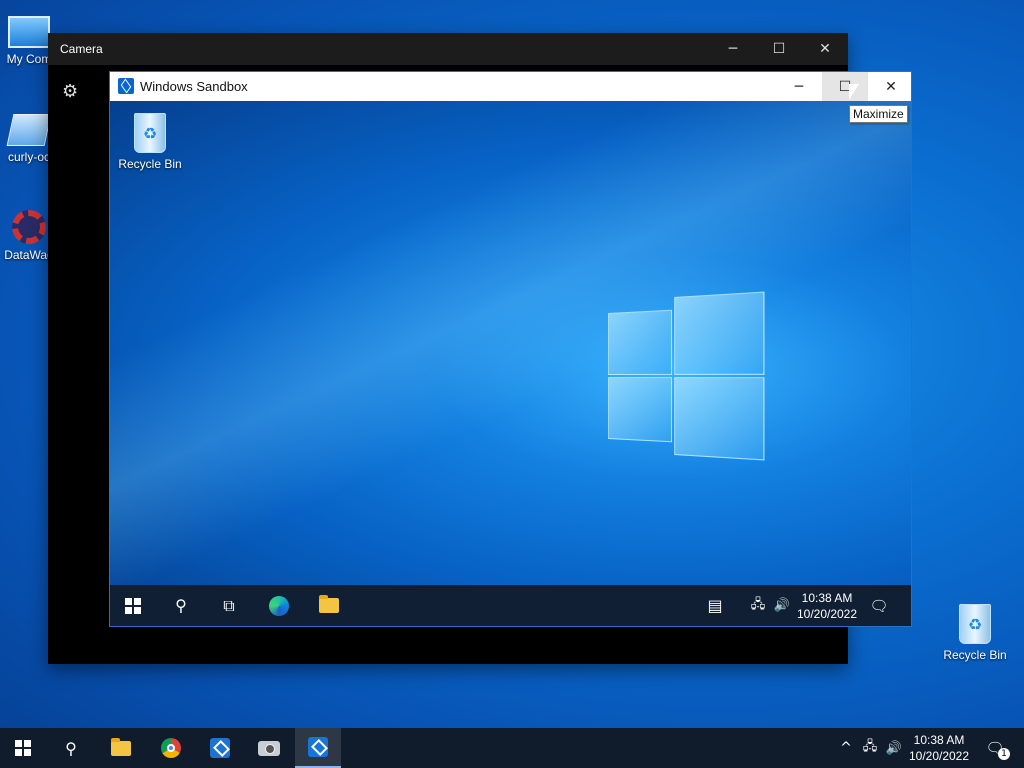 This screenshot has width=1024, height=768. Describe the element at coordinates (510, 605) in the screenshot. I see `sandbox-taskbar: ⚲ ⧉ ▤ 🖧 🔊 10:38 AM 10/20/2022 🗨` at that location.